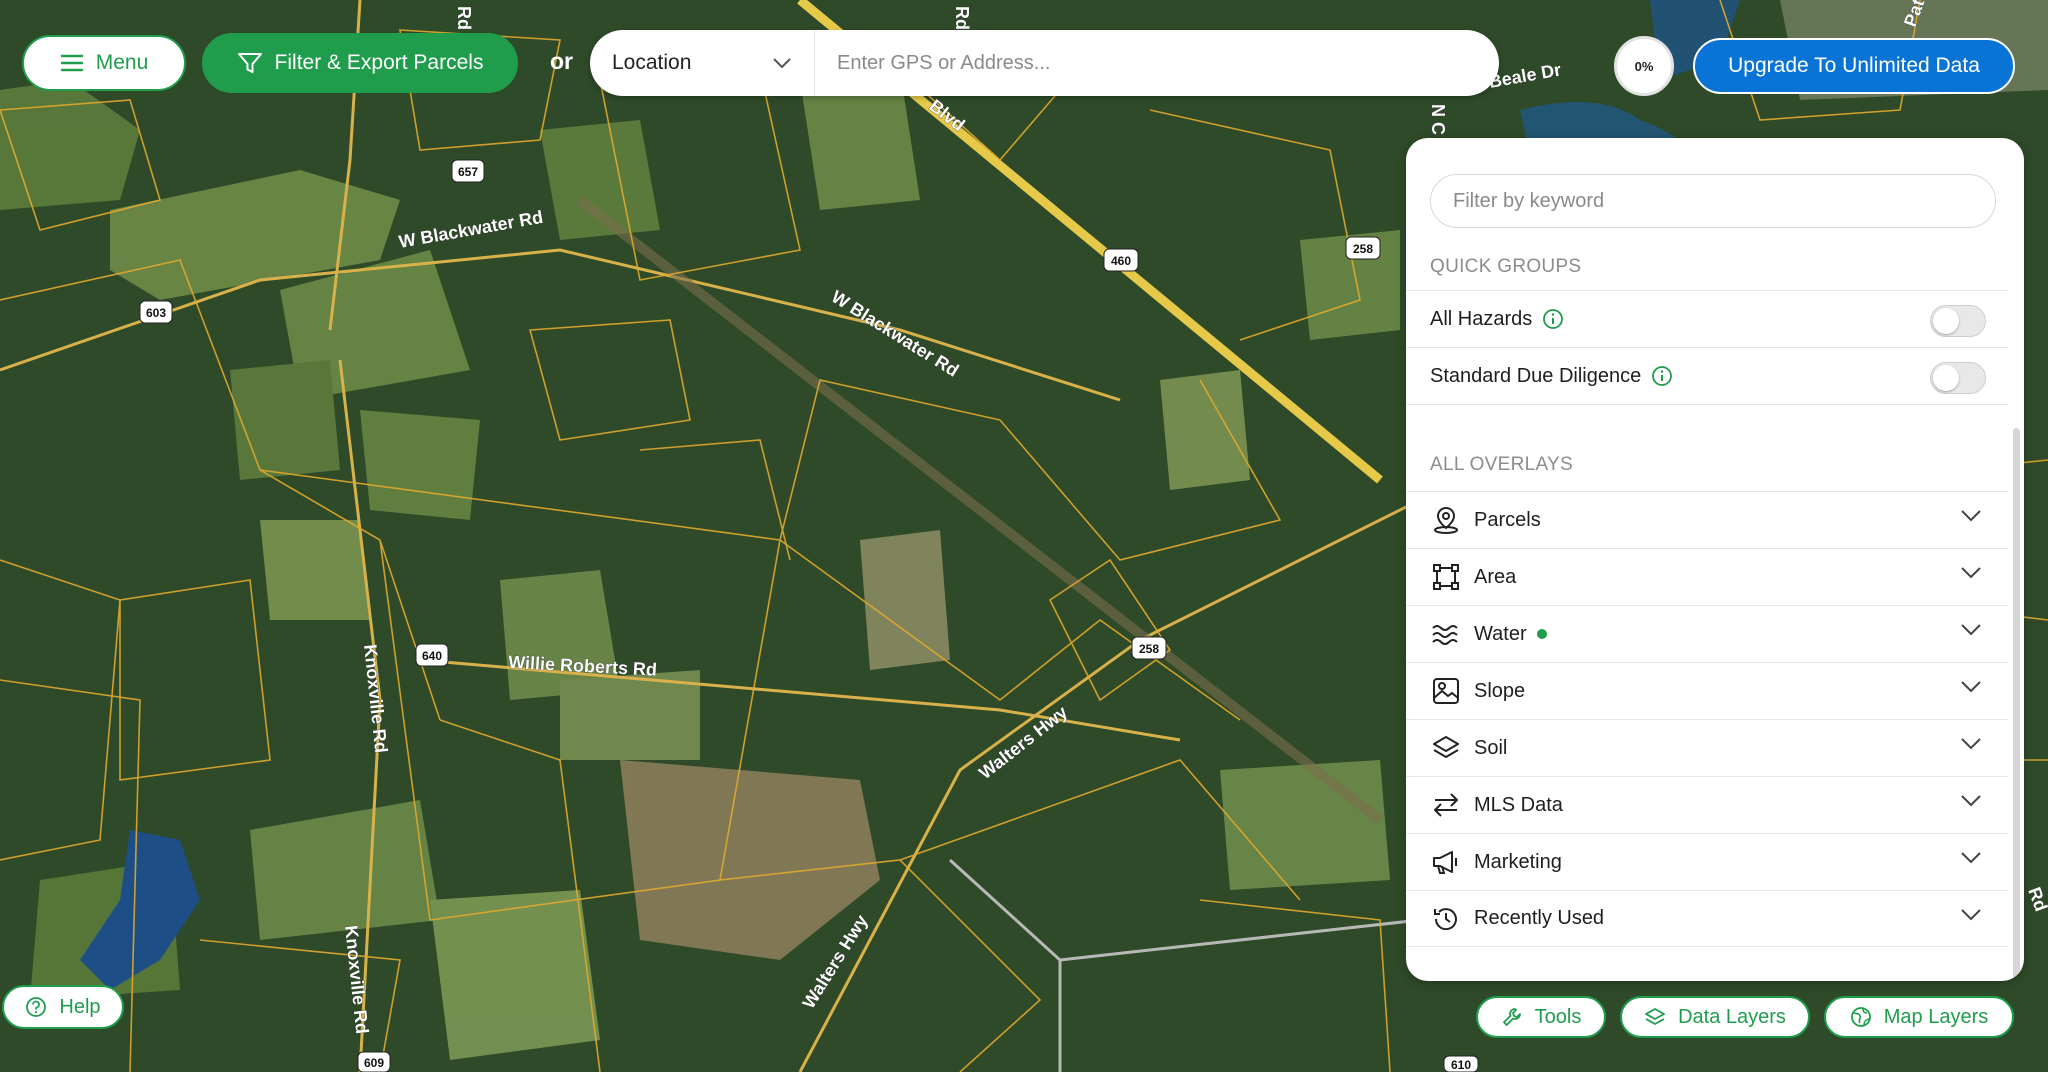 The height and width of the screenshot is (1072, 2048). What do you see at coordinates (122, 62) in the screenshot?
I see `menu-label: Menu` at bounding box center [122, 62].